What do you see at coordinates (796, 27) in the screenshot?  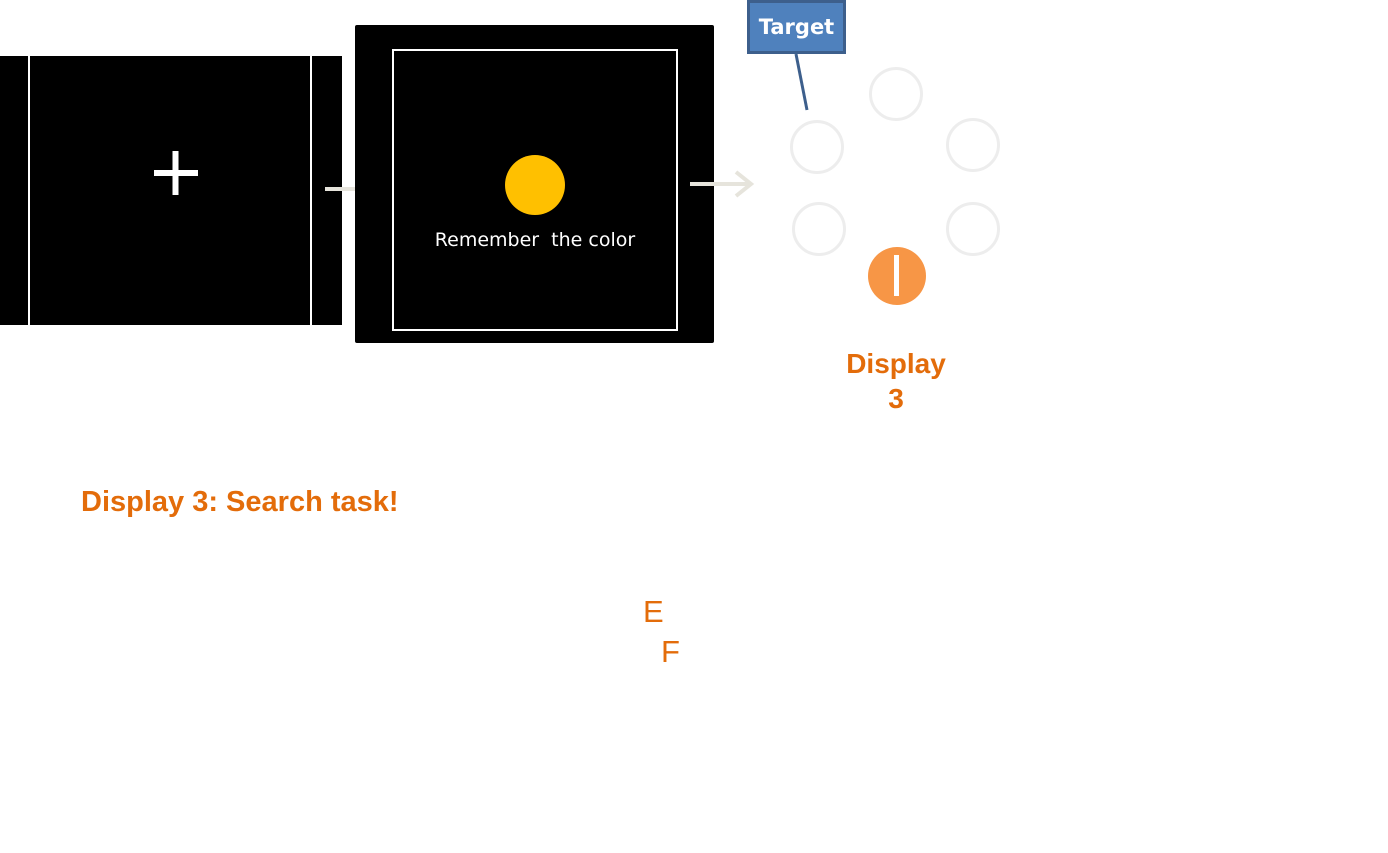 I see `target-callout-label: Target` at bounding box center [796, 27].